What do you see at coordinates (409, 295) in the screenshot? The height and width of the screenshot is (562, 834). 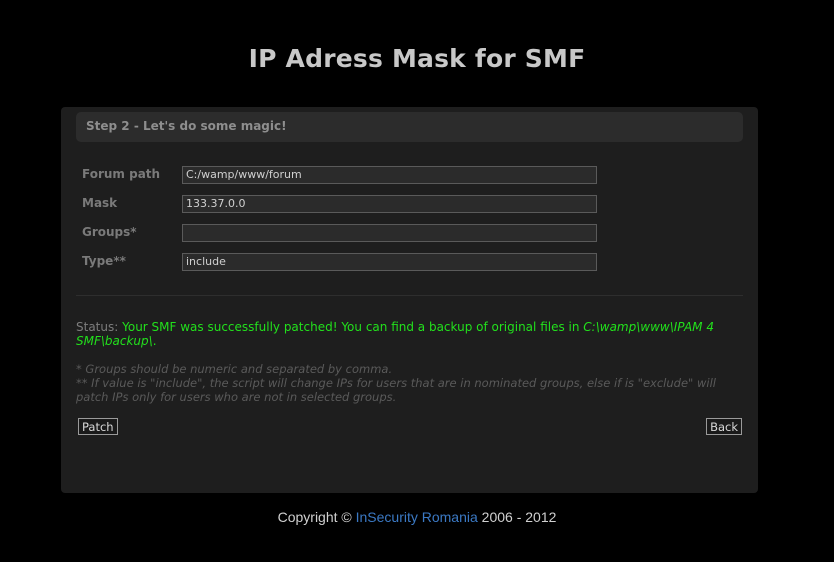 I see `divider` at bounding box center [409, 295].